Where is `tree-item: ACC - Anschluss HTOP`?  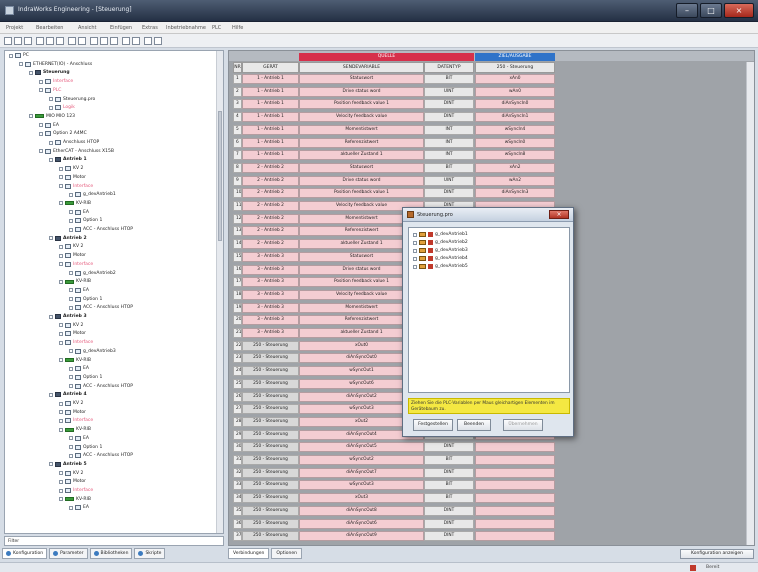 tree-item: ACC - Anschluss HTOP is located at coordinates (101, 308).